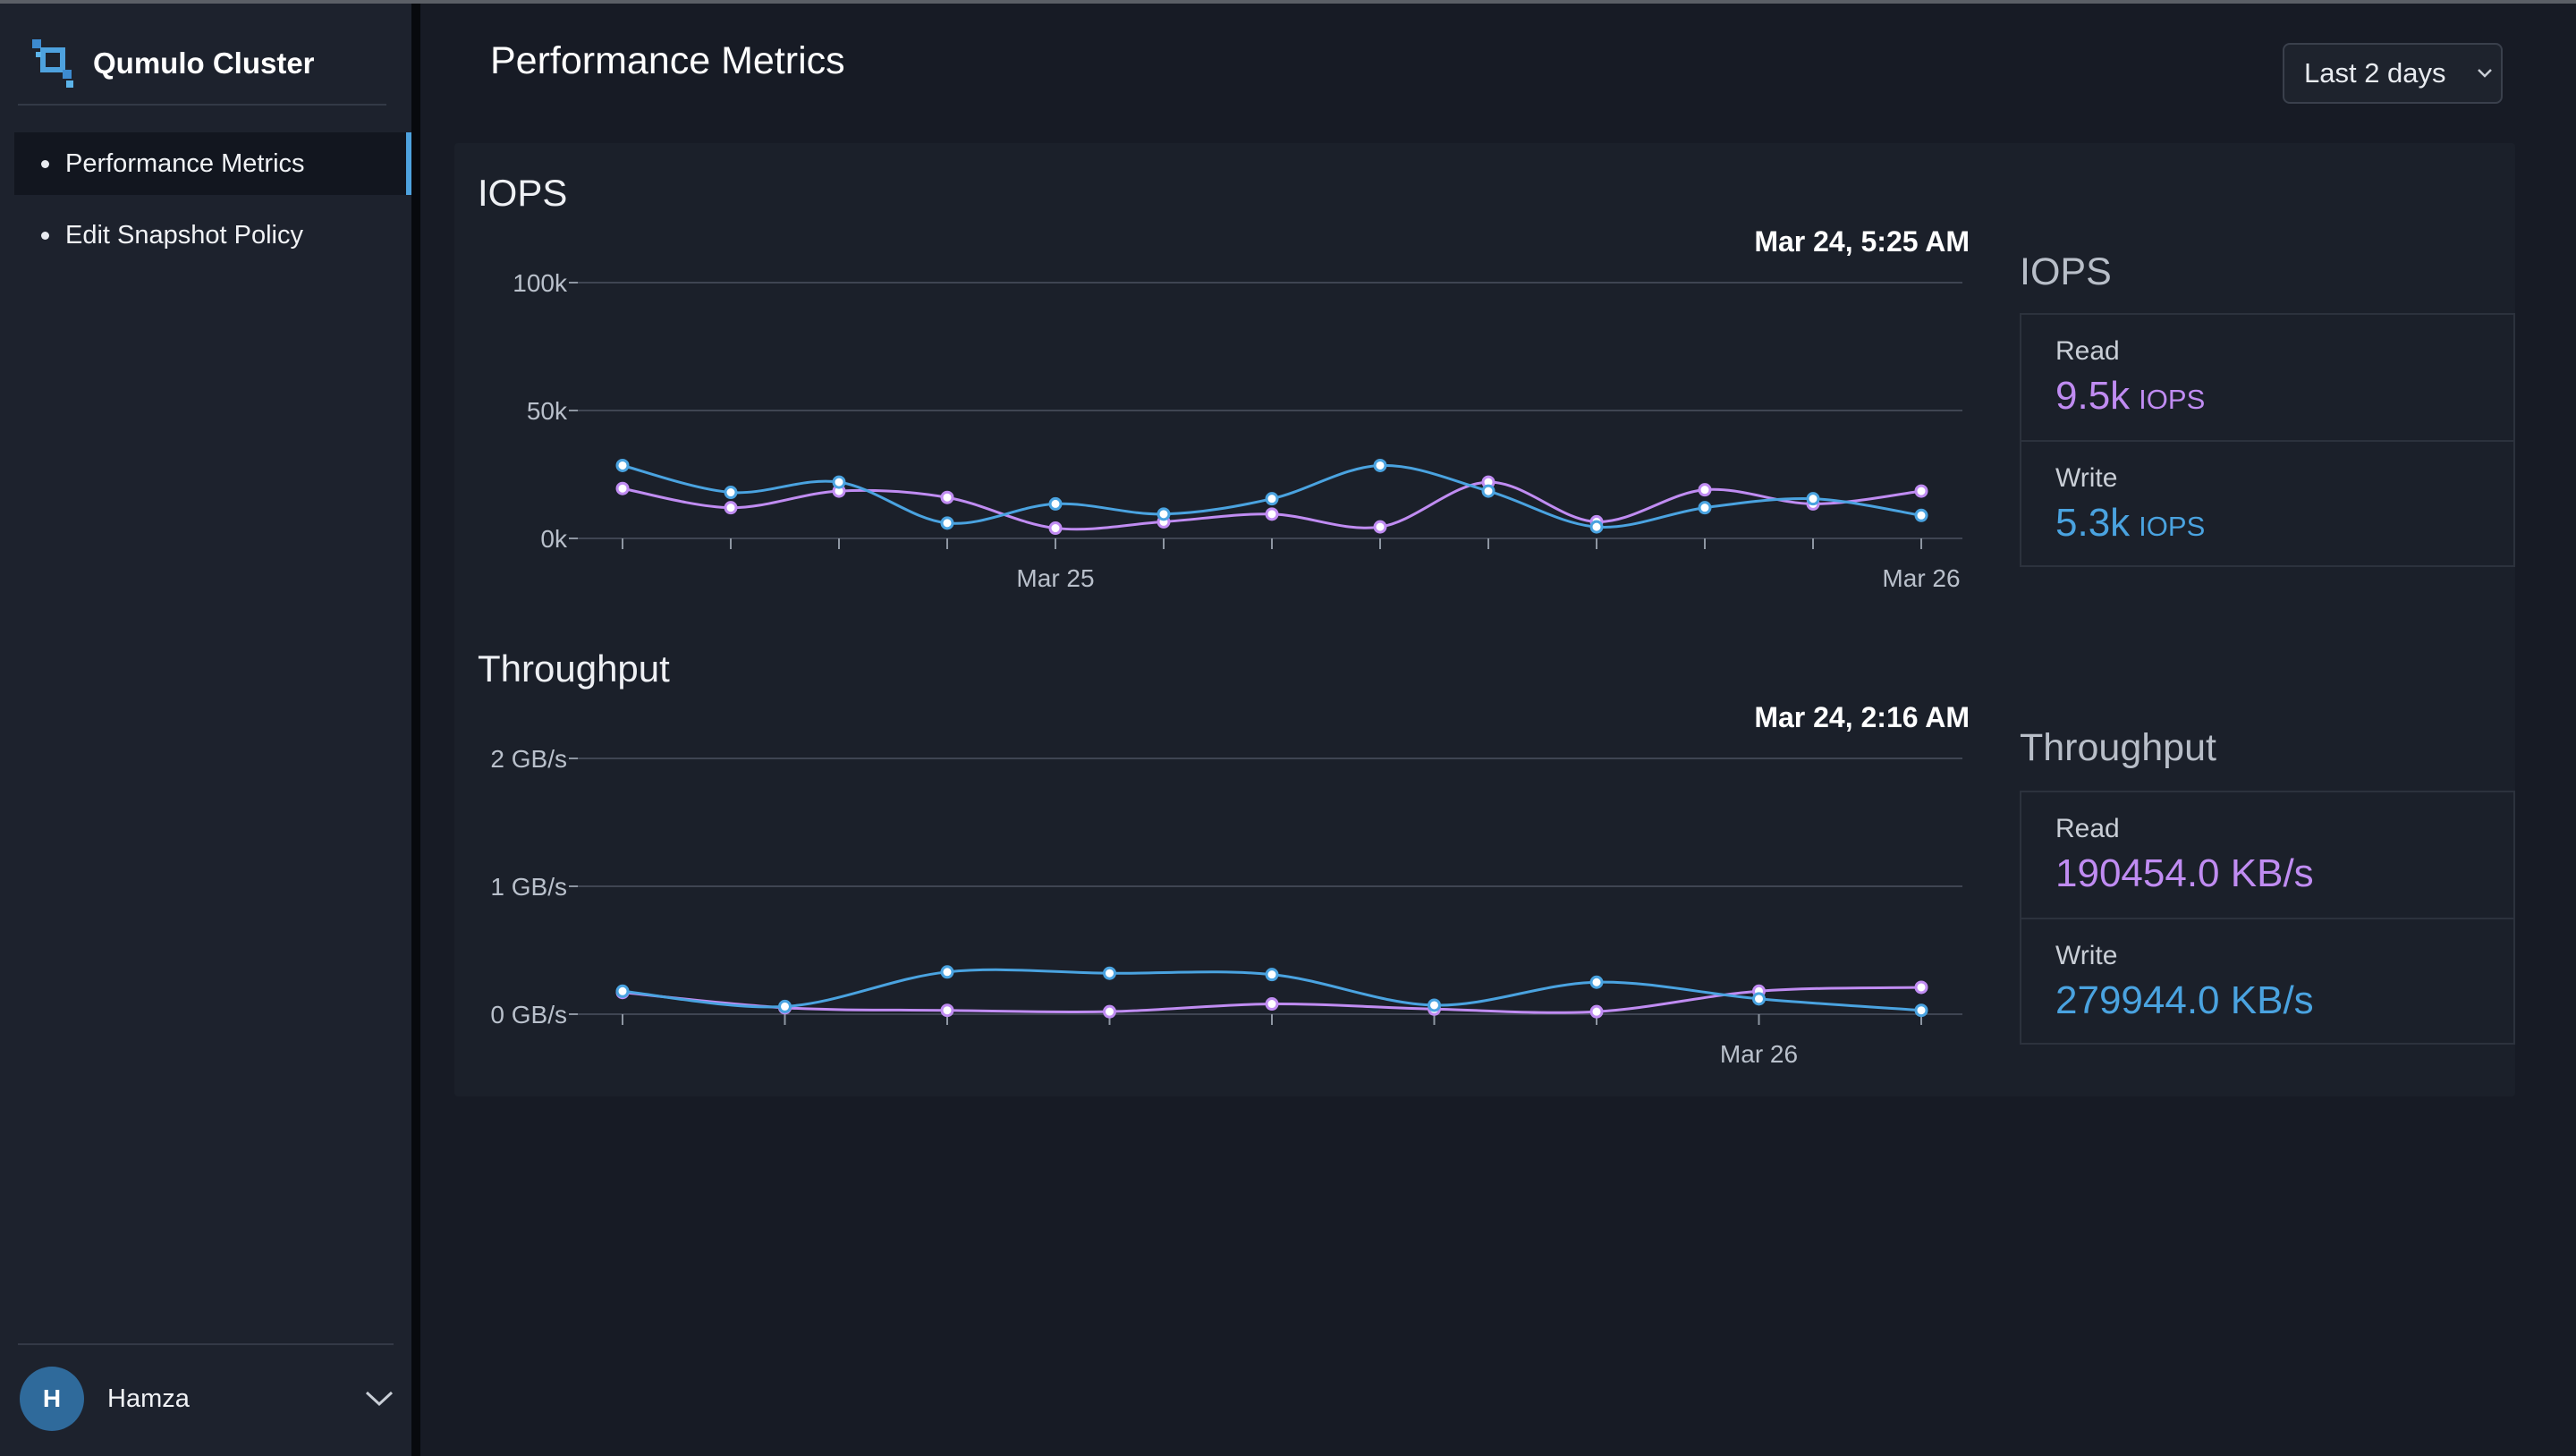 This screenshot has height=1456, width=2576. What do you see at coordinates (1055, 578) in the screenshot?
I see `iops-x-tick-label: Mar 25` at bounding box center [1055, 578].